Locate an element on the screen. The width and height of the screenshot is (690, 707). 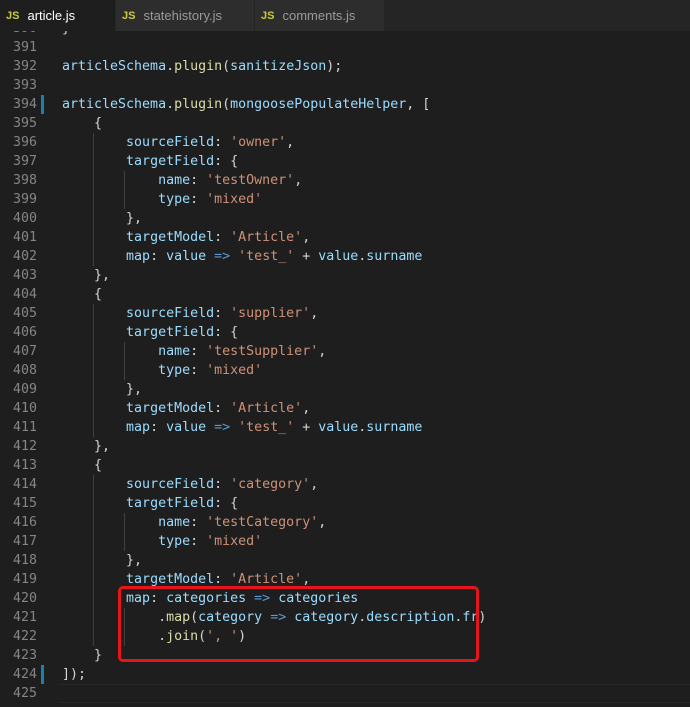
code-line: 408 type: 'mixed' is located at coordinates (345, 370).